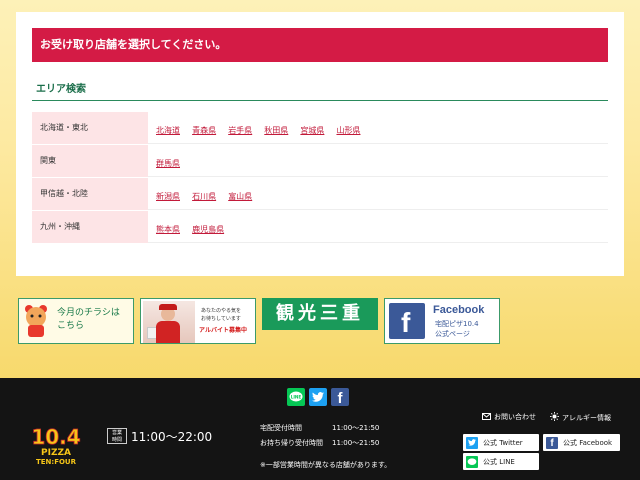  I want to click on pref-link-miyagi: 宮城県, so click(312, 130).